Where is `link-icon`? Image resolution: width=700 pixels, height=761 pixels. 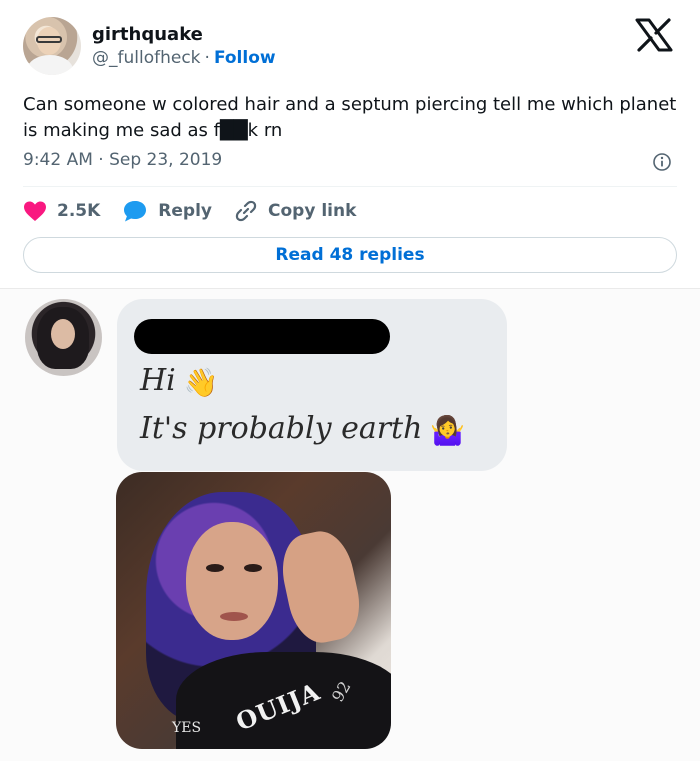 link-icon is located at coordinates (246, 211).